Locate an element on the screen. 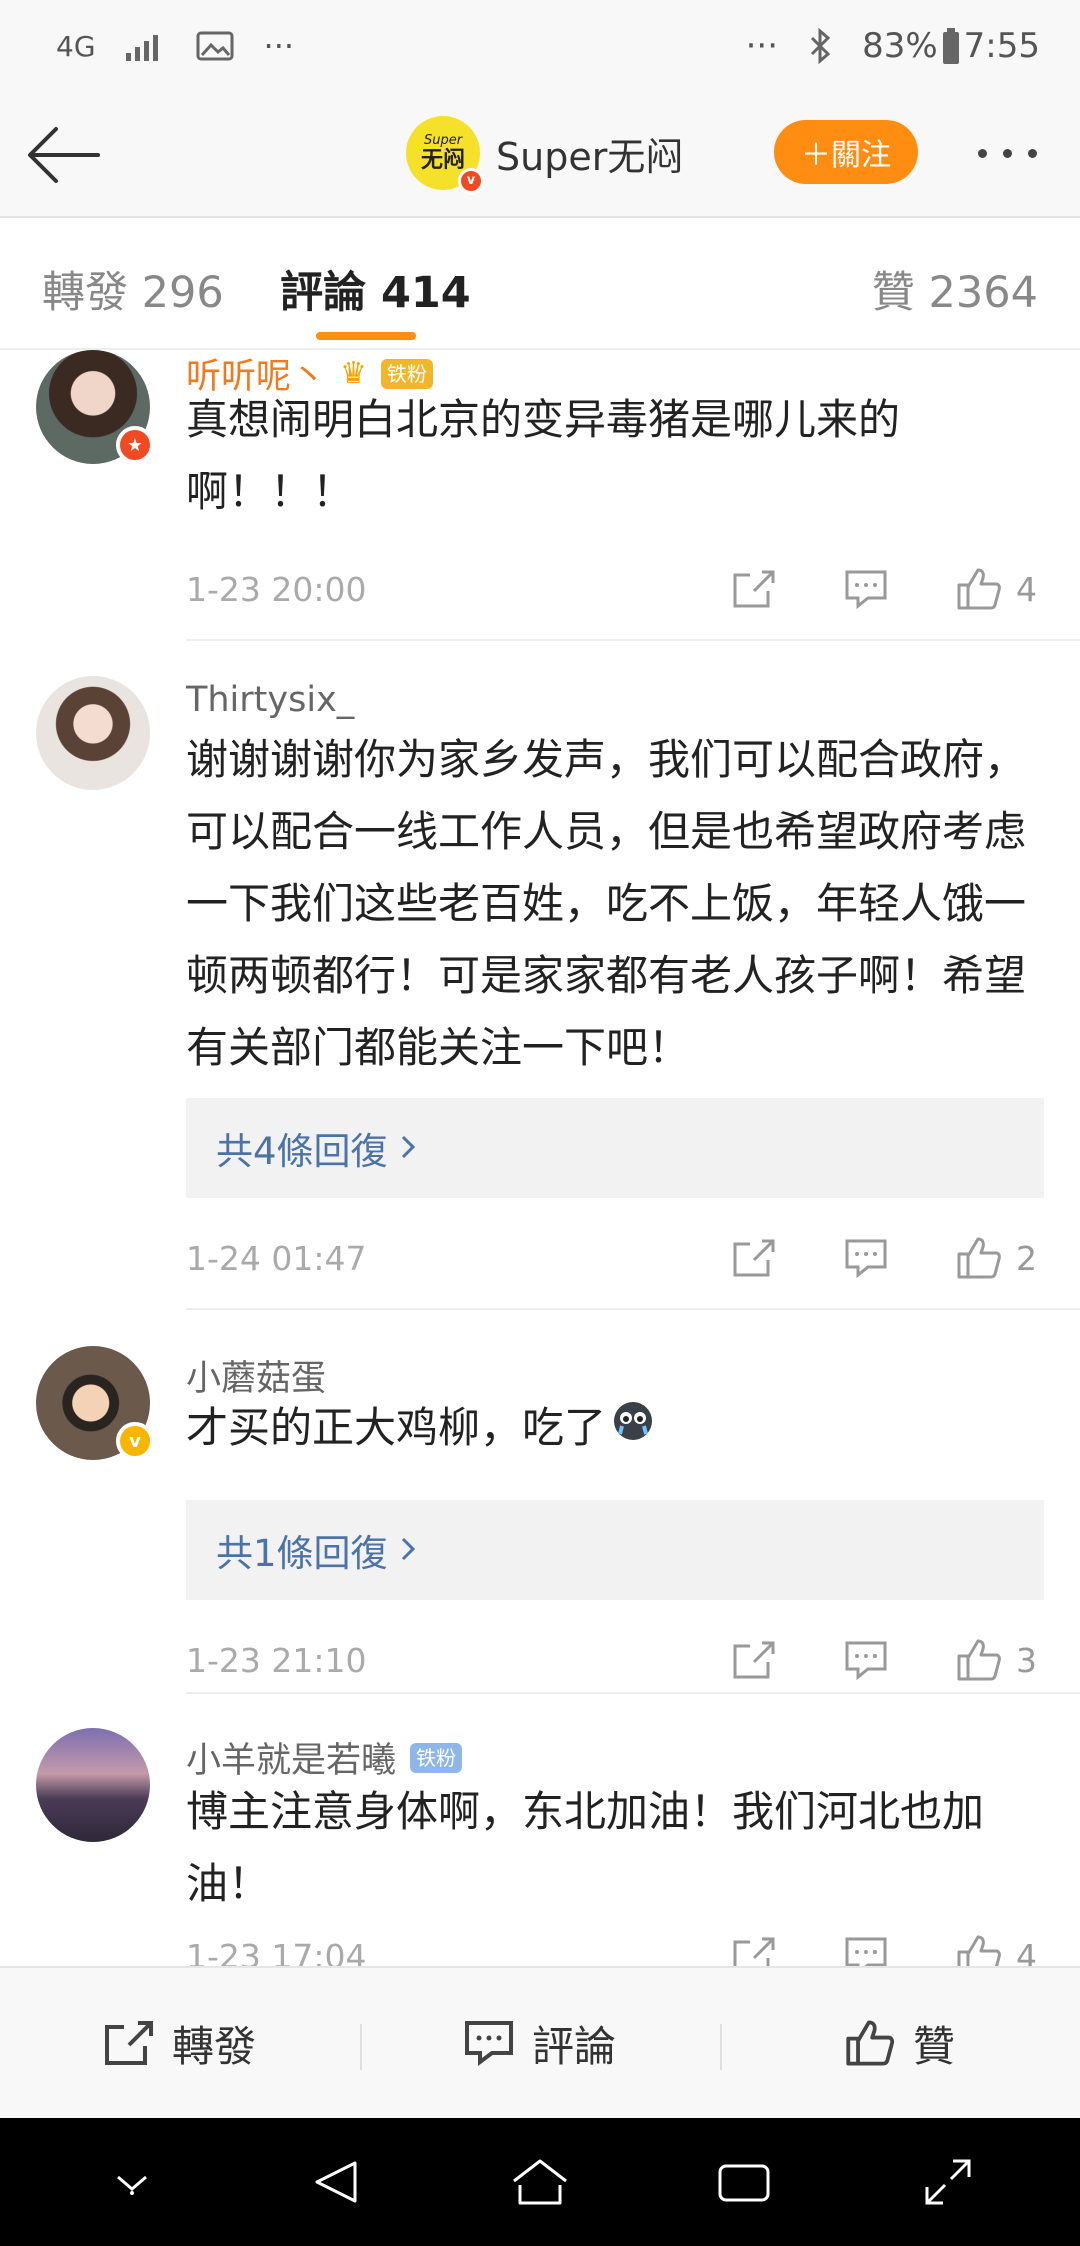 This screenshot has width=1080, height=2246. tab-reposts: 轉發 296 is located at coordinates (133, 289).